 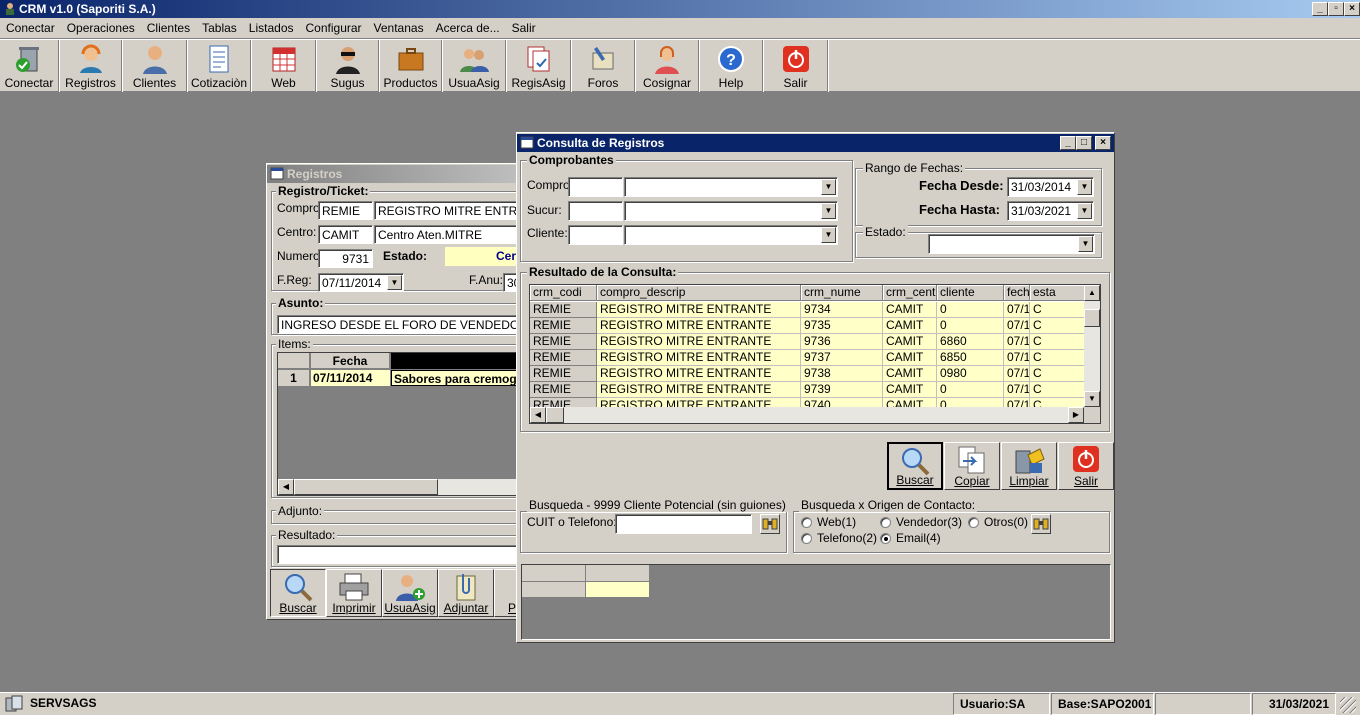 What do you see at coordinates (539, 66) in the screenshot?
I see `toolbar-regisasig-button: RegisAsig` at bounding box center [539, 66].